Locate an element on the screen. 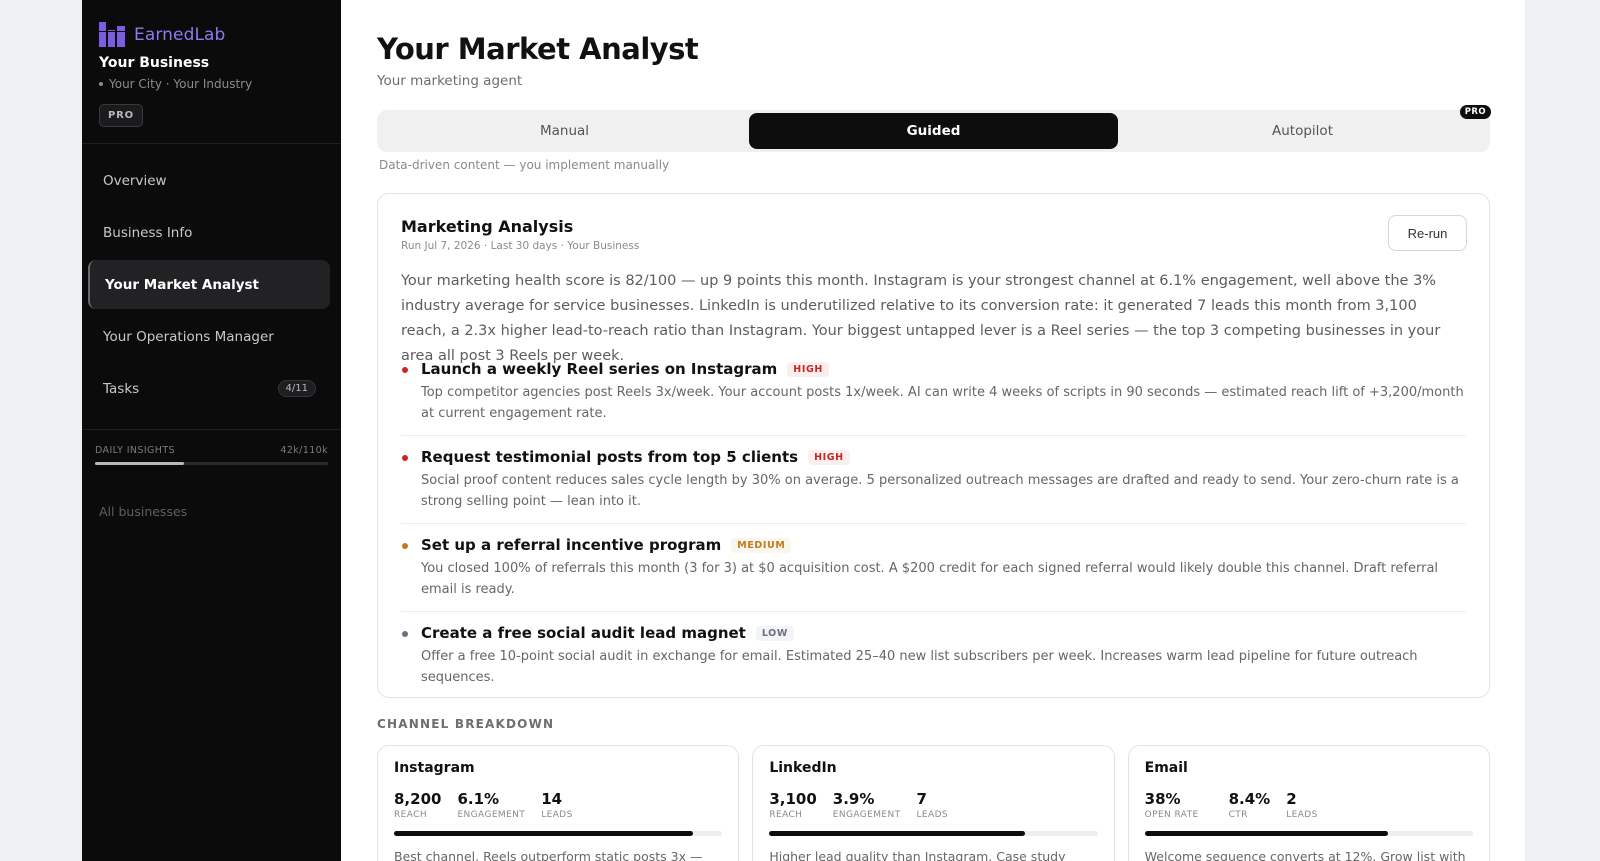 The image size is (1600, 861). channel-name: Instagram is located at coordinates (434, 768).